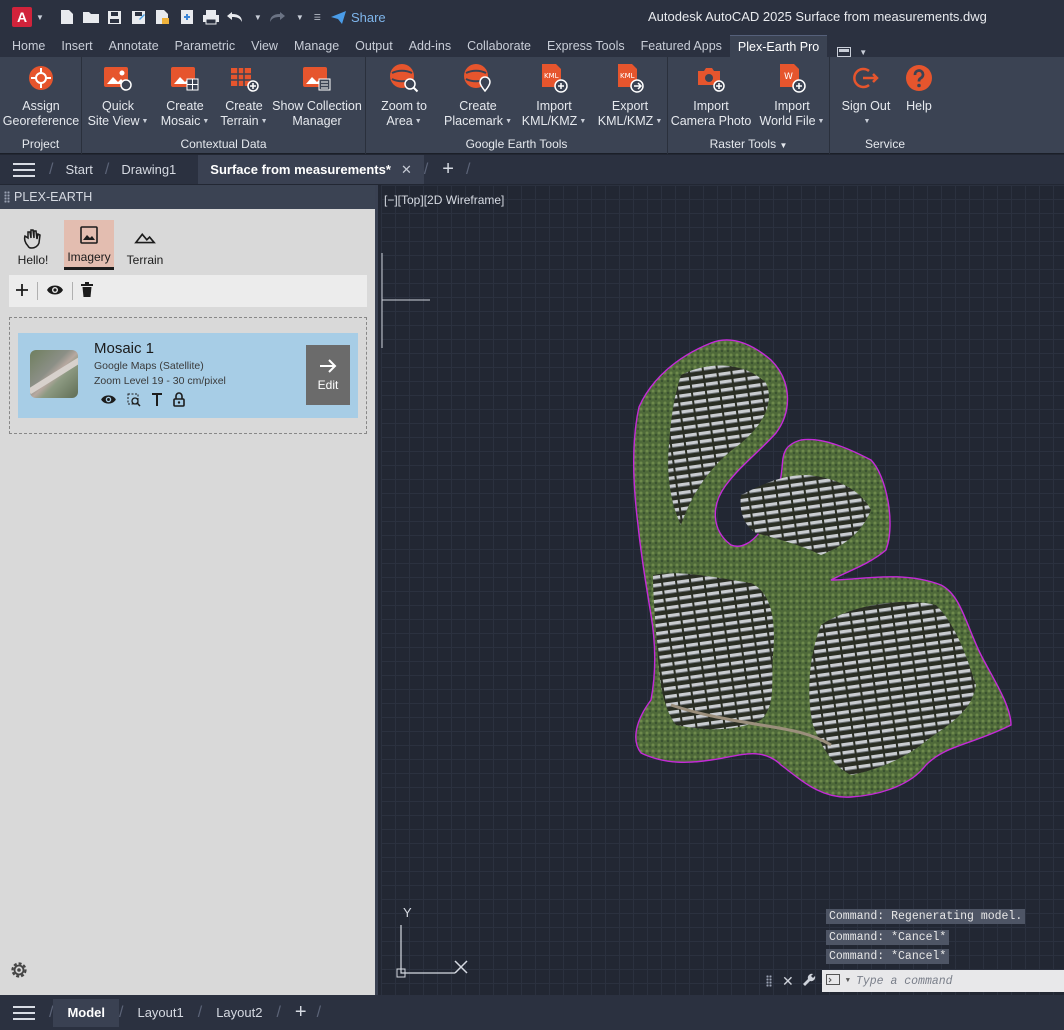 The image size is (1064, 1030). Describe the element at coordinates (866, 106) in the screenshot. I see `sign-out-label: Sign Out` at that location.